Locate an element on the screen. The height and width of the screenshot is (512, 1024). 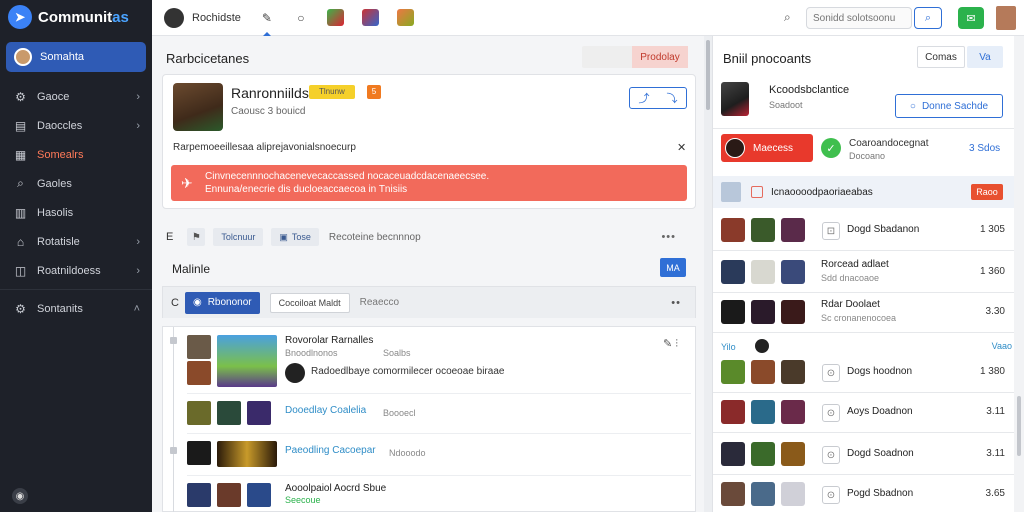
filter-pill-label: Tose is located at coordinates (301, 237).